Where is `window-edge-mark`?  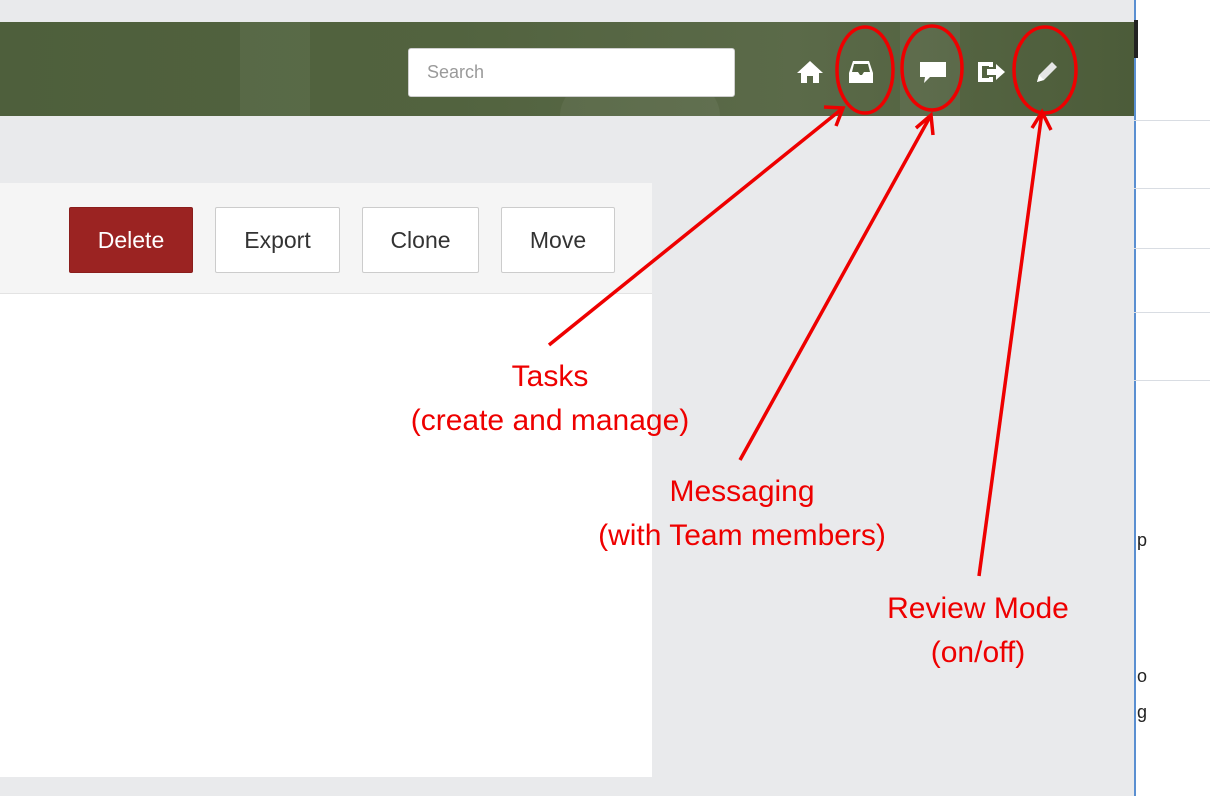 window-edge-mark is located at coordinates (1136, 39).